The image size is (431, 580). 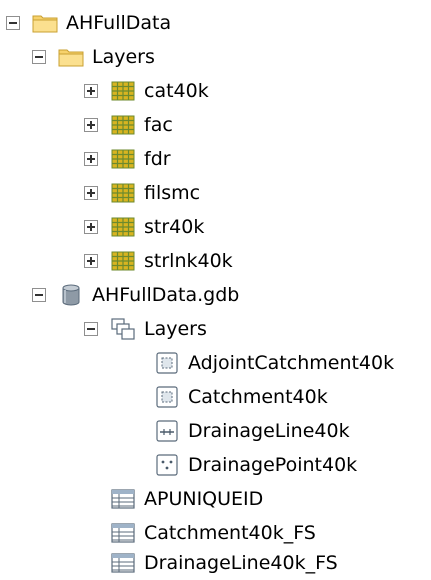 I want to click on point-feature-class-icon, so click(x=167, y=465).